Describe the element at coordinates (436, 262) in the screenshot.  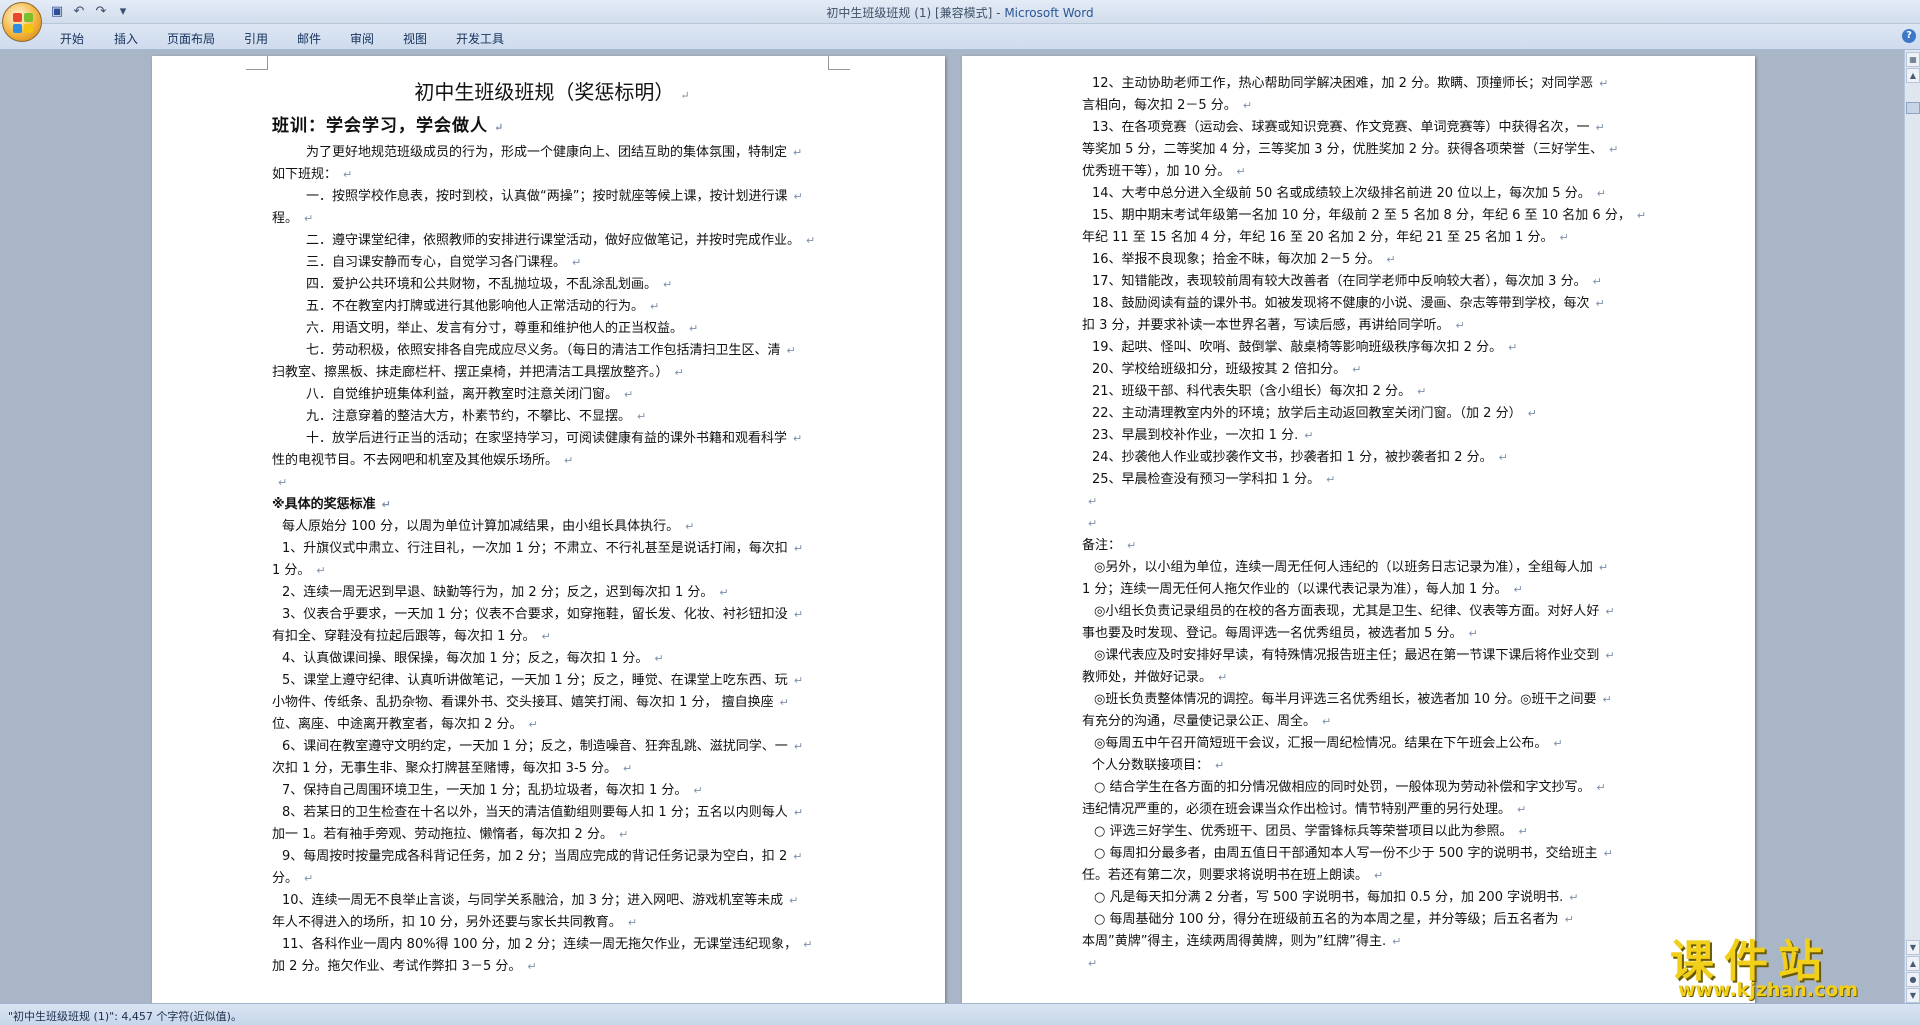
I see `paragraph-text: 三．自习课安静而专心，自觉学习各门课程。` at that location.